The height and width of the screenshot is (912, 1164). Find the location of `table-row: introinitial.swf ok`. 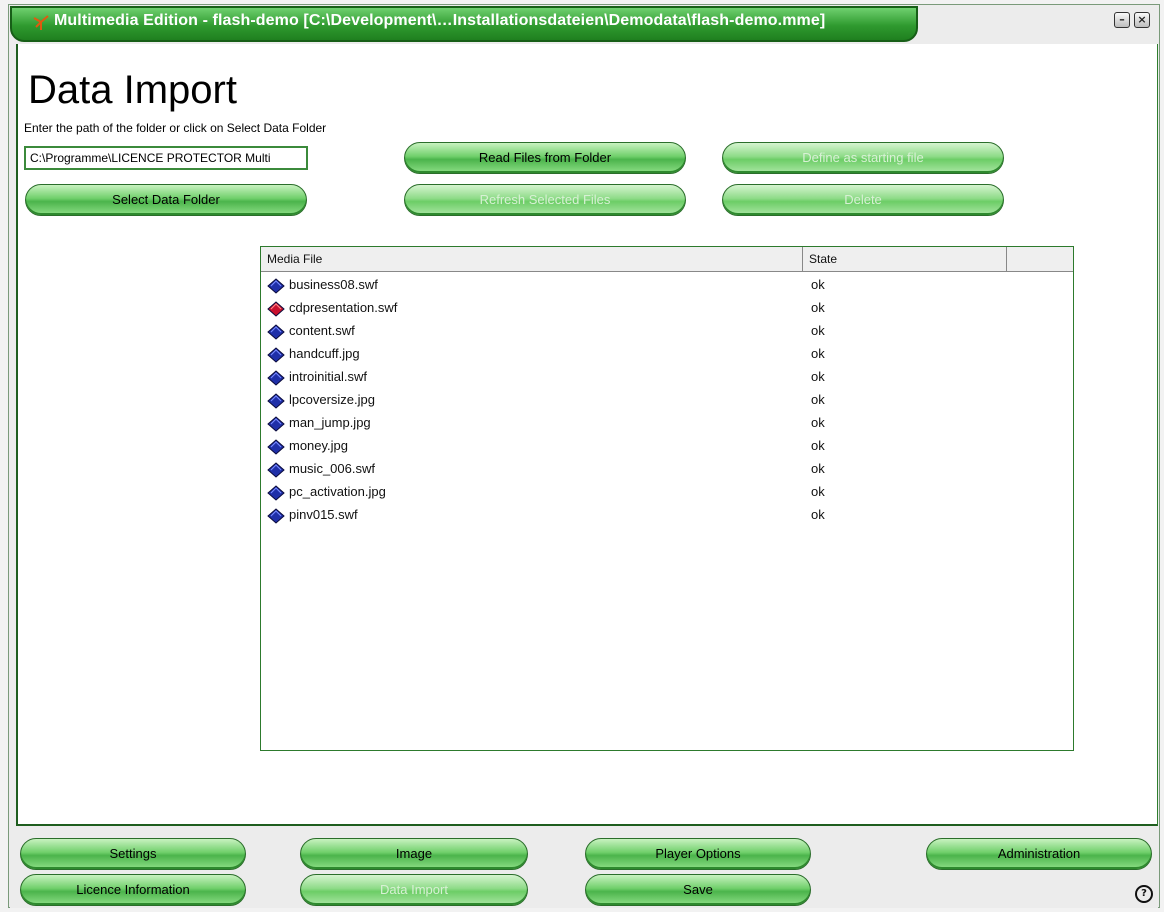

table-row: introinitial.swf ok is located at coordinates (667, 378).